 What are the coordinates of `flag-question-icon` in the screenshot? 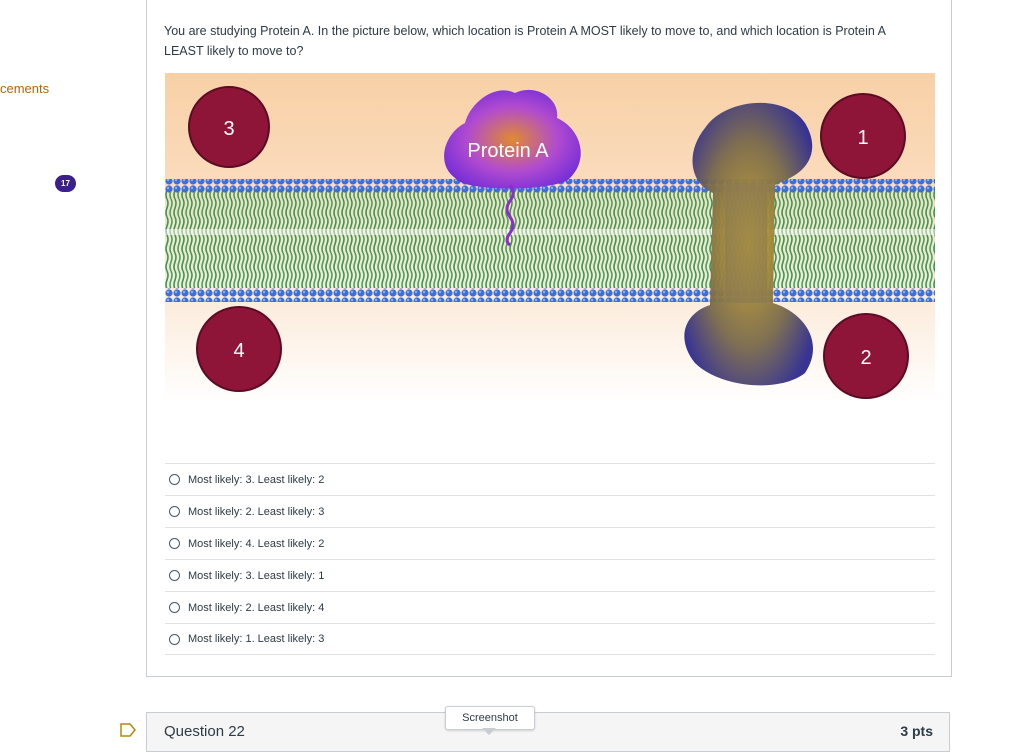 It's located at (128, 730).